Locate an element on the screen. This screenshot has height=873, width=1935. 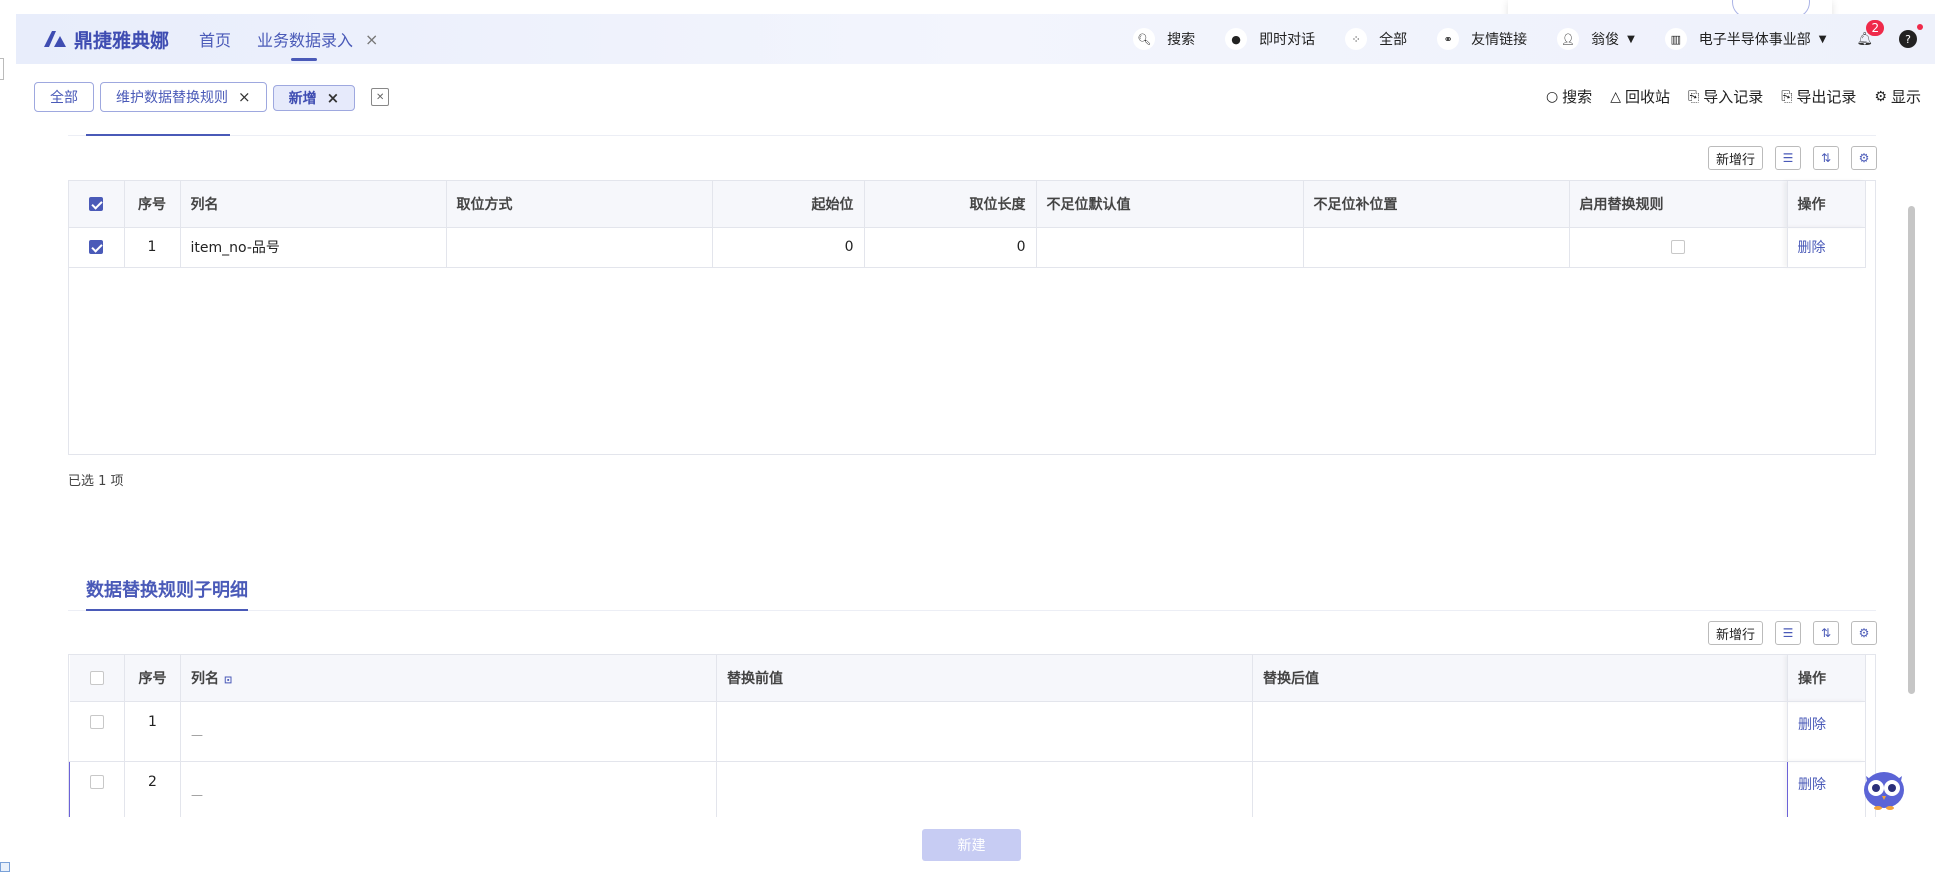
tab-all-label: 全部 is located at coordinates (64, 98).